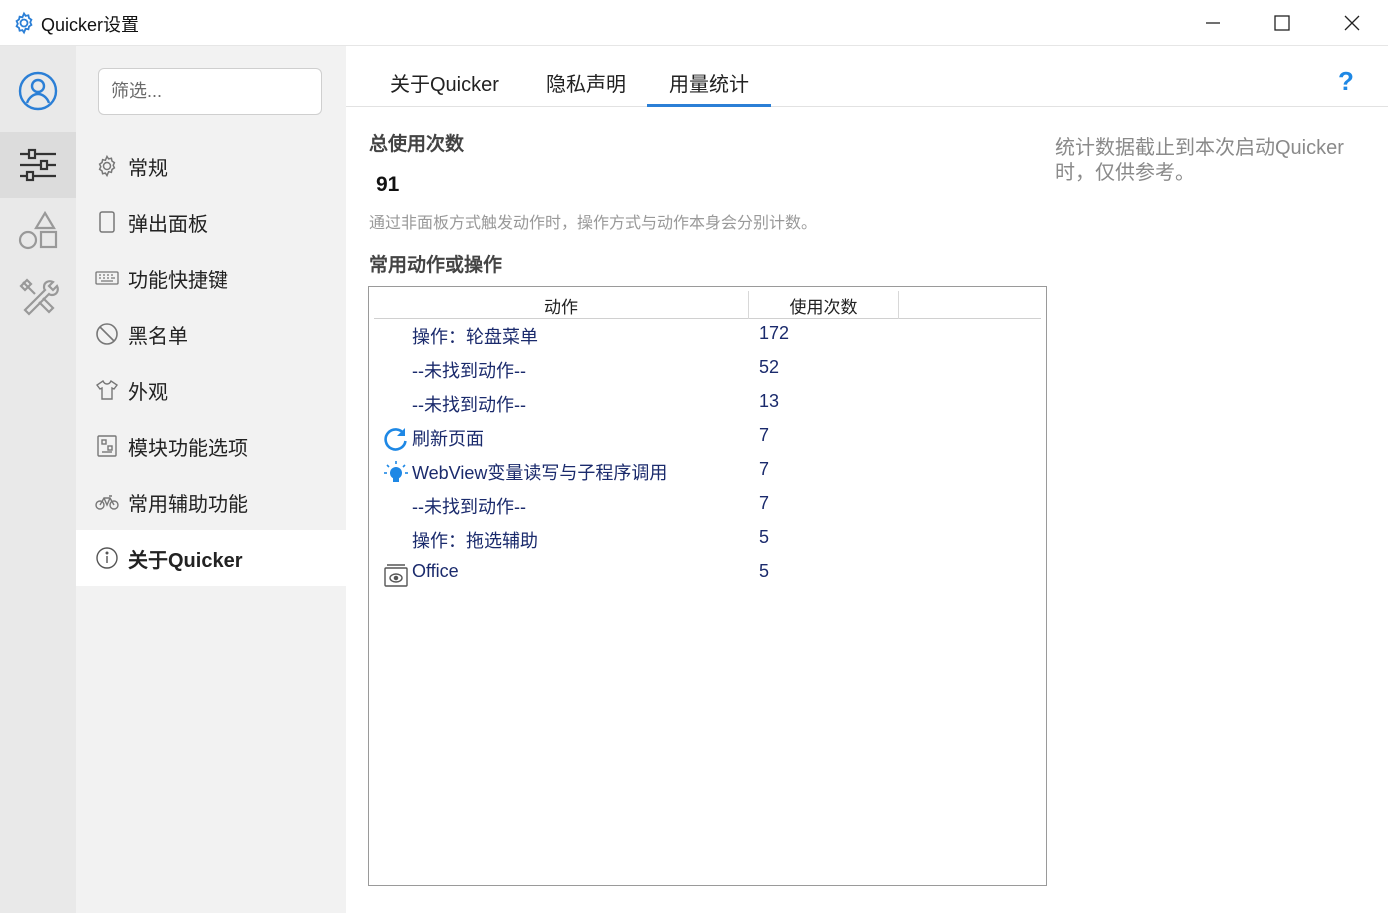 Image resolution: width=1388 pixels, height=913 pixels. I want to click on nav-label: 外观, so click(148, 392).